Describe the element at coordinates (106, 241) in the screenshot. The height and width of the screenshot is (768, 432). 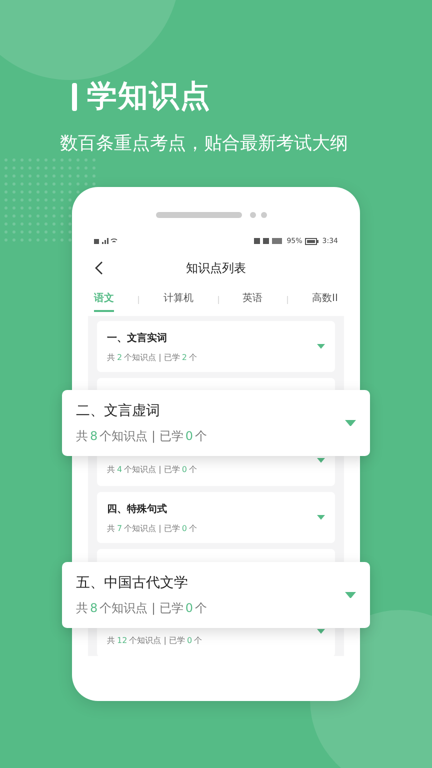
I see `signal-icon` at that location.